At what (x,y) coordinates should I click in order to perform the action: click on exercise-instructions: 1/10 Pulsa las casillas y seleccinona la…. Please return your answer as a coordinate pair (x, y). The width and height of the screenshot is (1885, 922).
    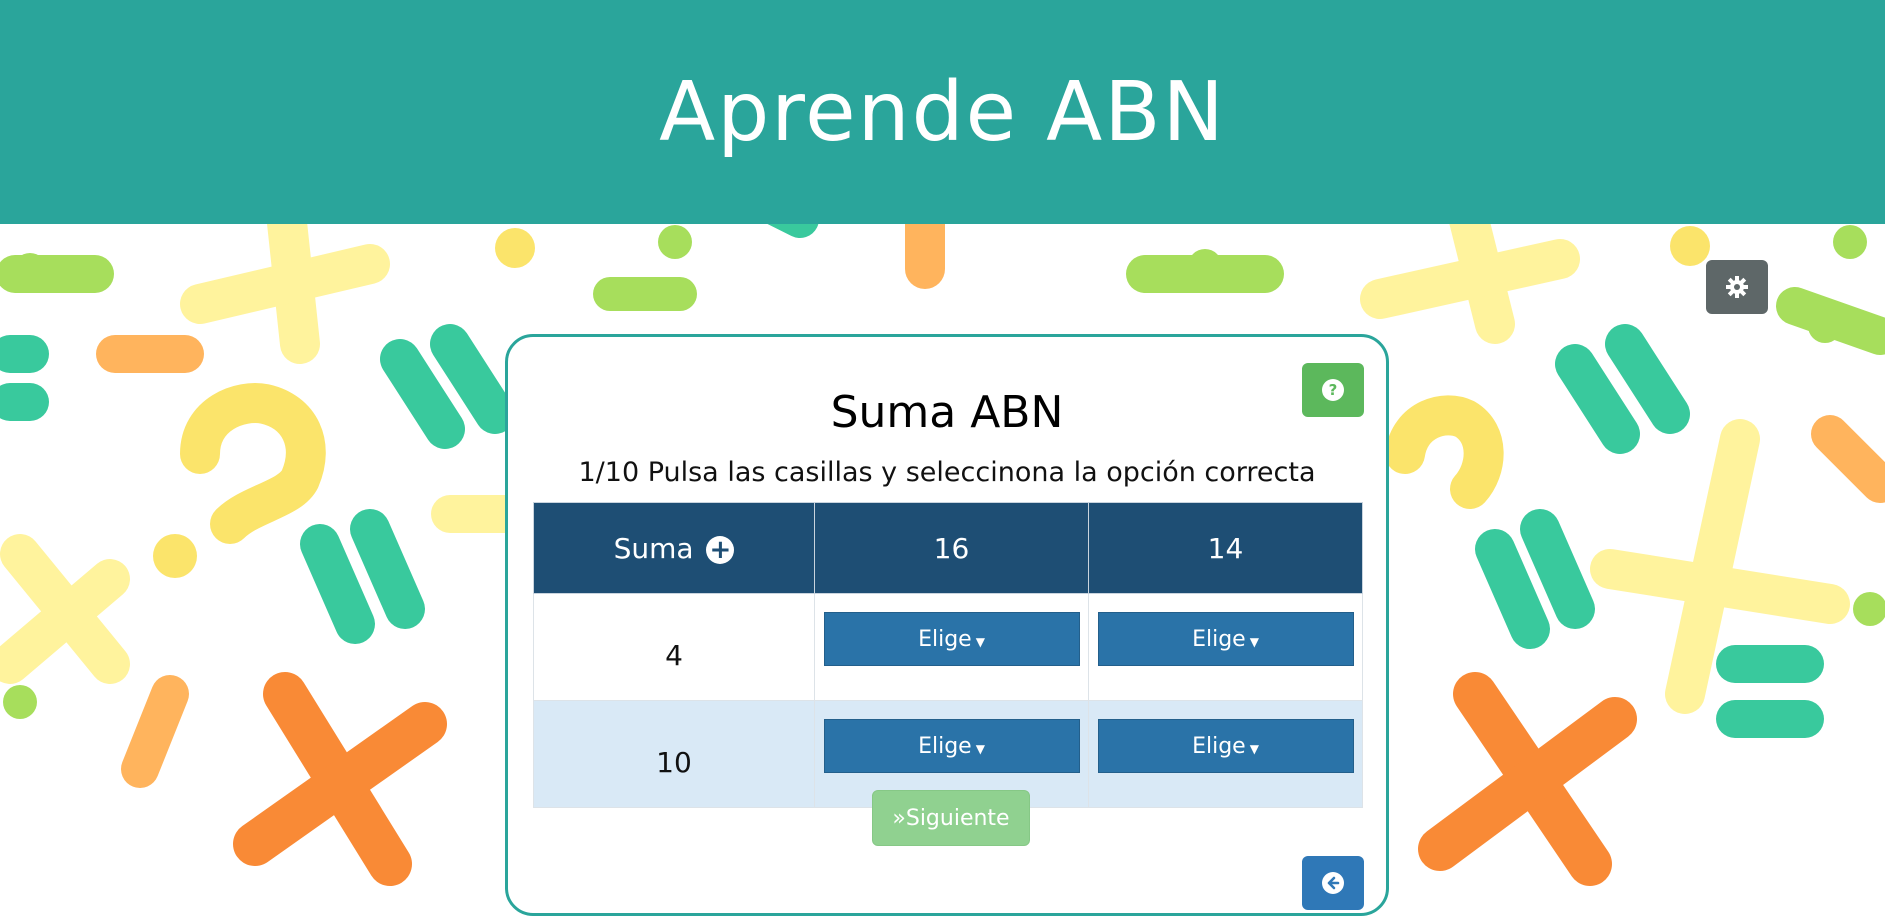
    Looking at the image, I should click on (947, 472).